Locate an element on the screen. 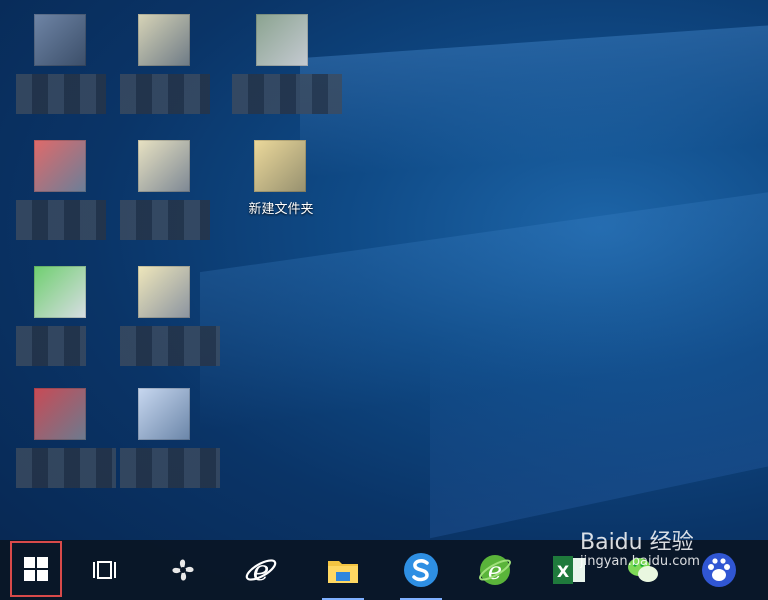 Image resolution: width=768 pixels, height=600 pixels. taskbar-ie-button: e is located at coordinates (261, 570).